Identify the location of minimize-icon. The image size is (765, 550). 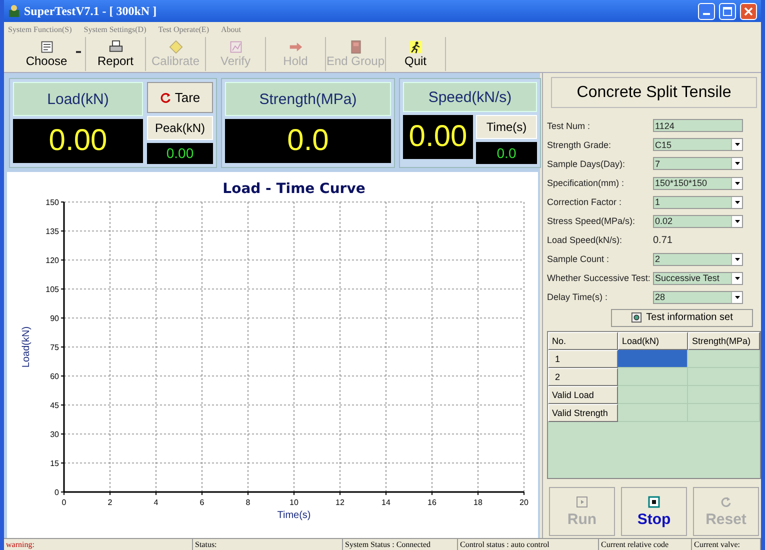
(706, 13).